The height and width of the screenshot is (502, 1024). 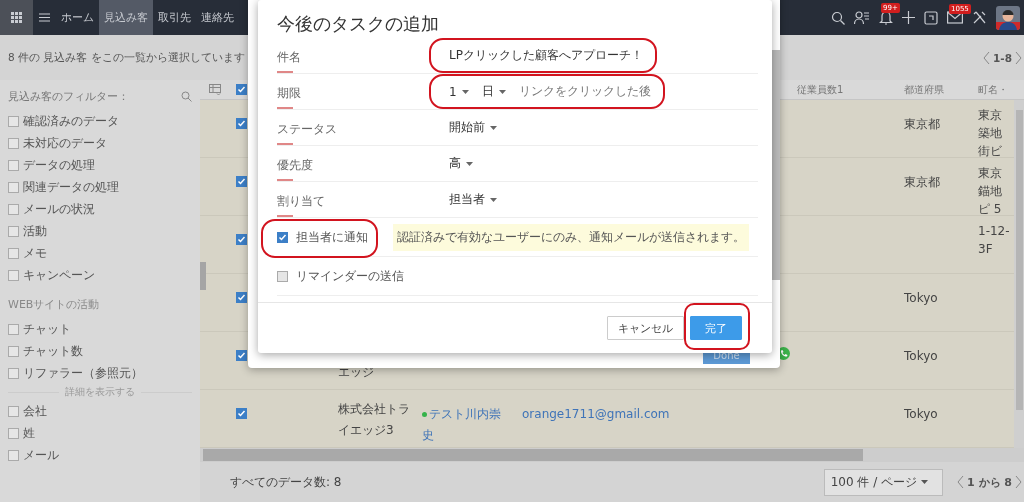 I want to click on company-cell-text: 株式会社トライエッジ3, so click(x=374, y=420).